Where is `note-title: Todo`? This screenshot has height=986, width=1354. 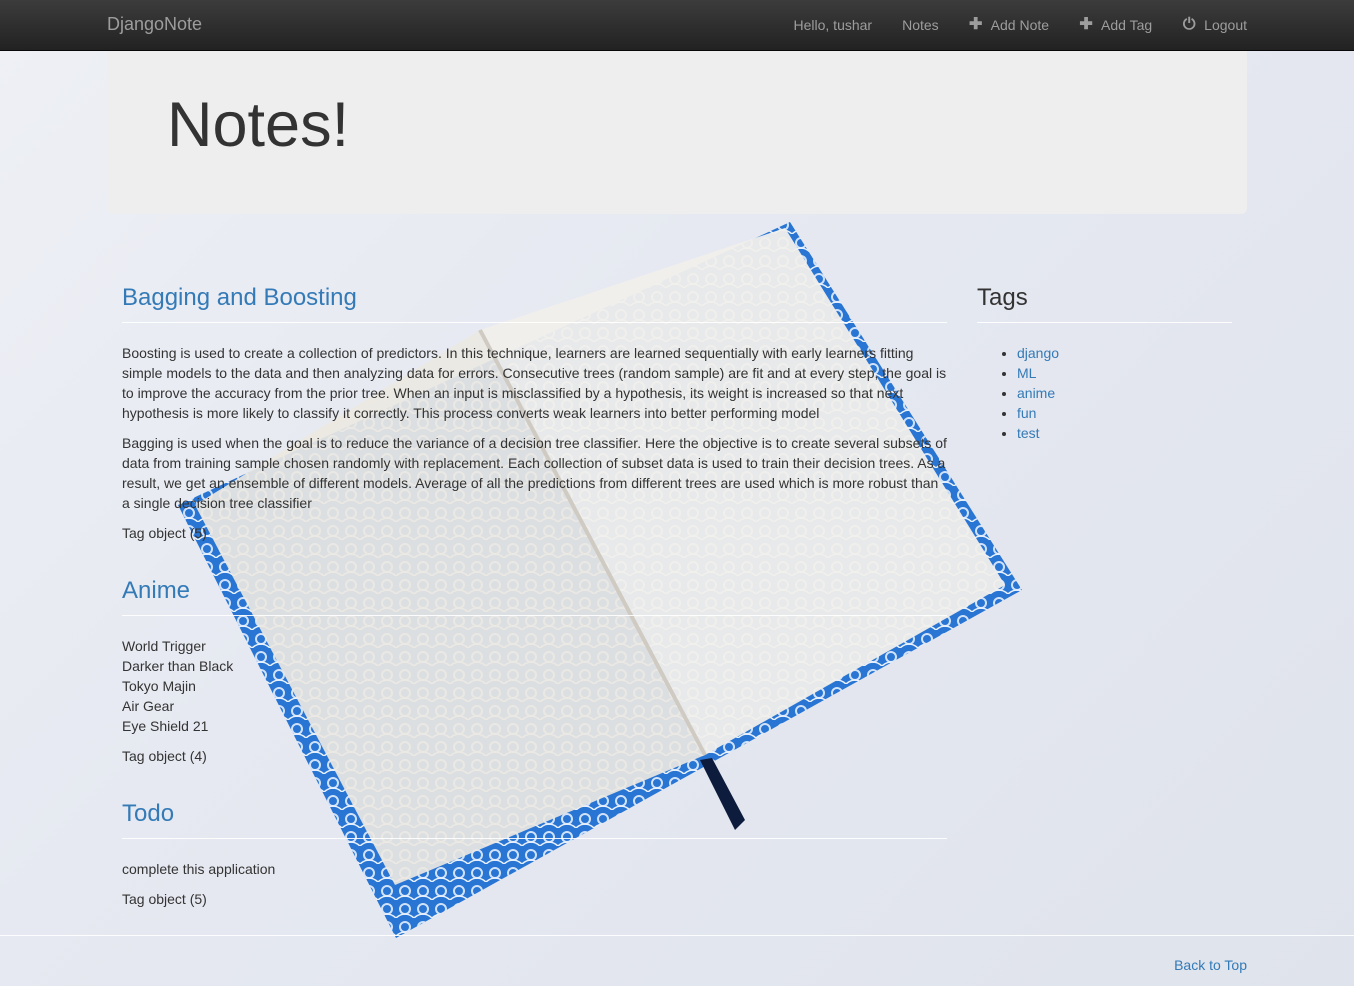 note-title: Todo is located at coordinates (534, 817).